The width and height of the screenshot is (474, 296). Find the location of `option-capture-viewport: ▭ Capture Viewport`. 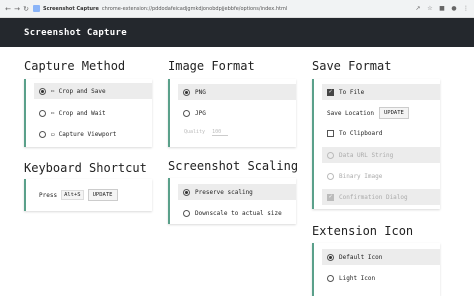

option-capture-viewport: ▭ Capture Viewport is located at coordinates (93, 134).